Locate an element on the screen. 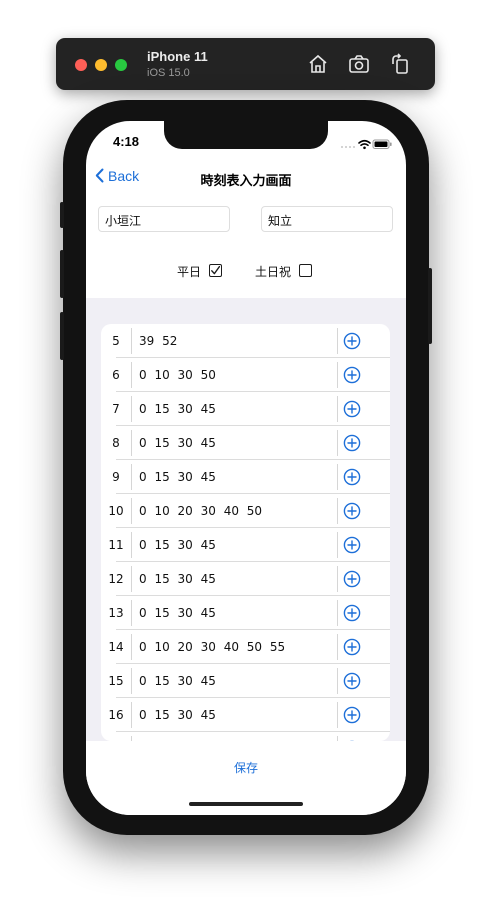  zoom-window-button is located at coordinates (121, 65).